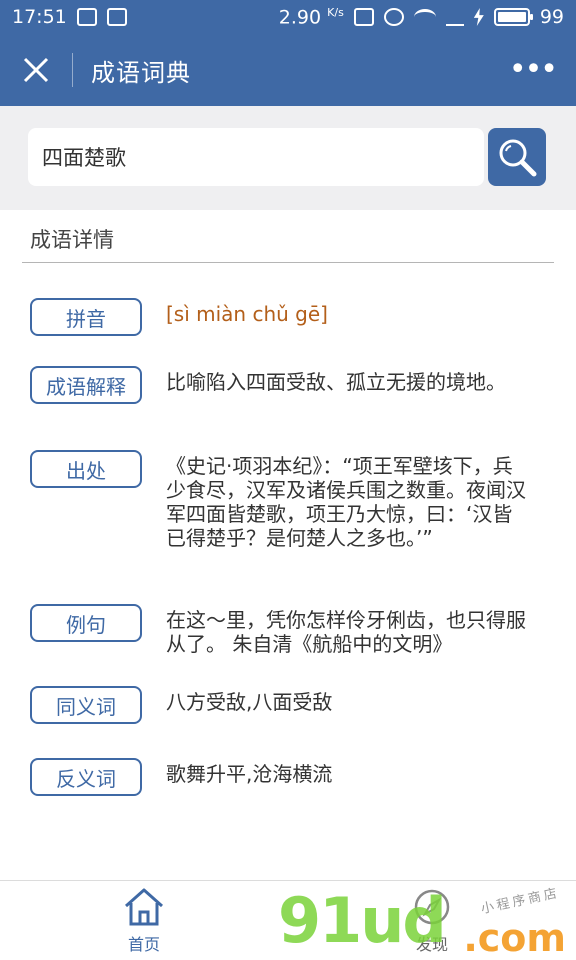  I want to click on tag-antonym: 反义词, so click(86, 777).